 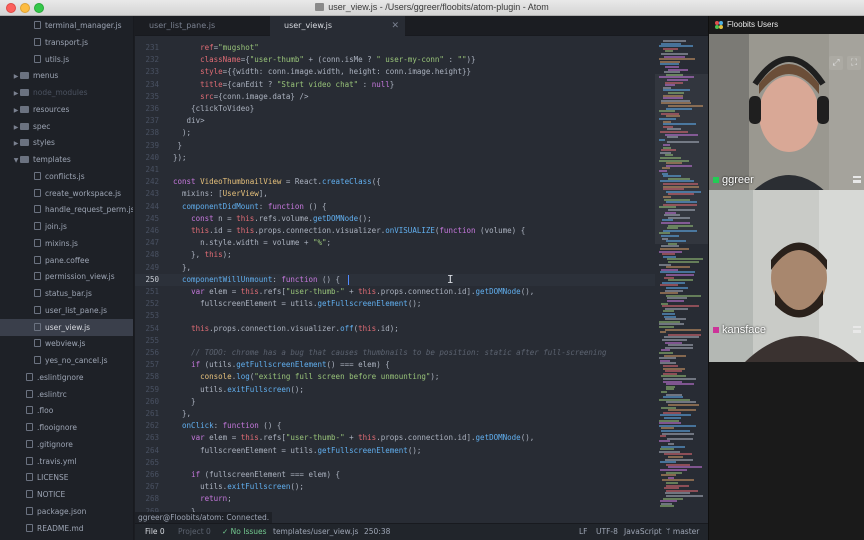 I want to click on chevron-down-icon: ▼, so click(x=16, y=160).